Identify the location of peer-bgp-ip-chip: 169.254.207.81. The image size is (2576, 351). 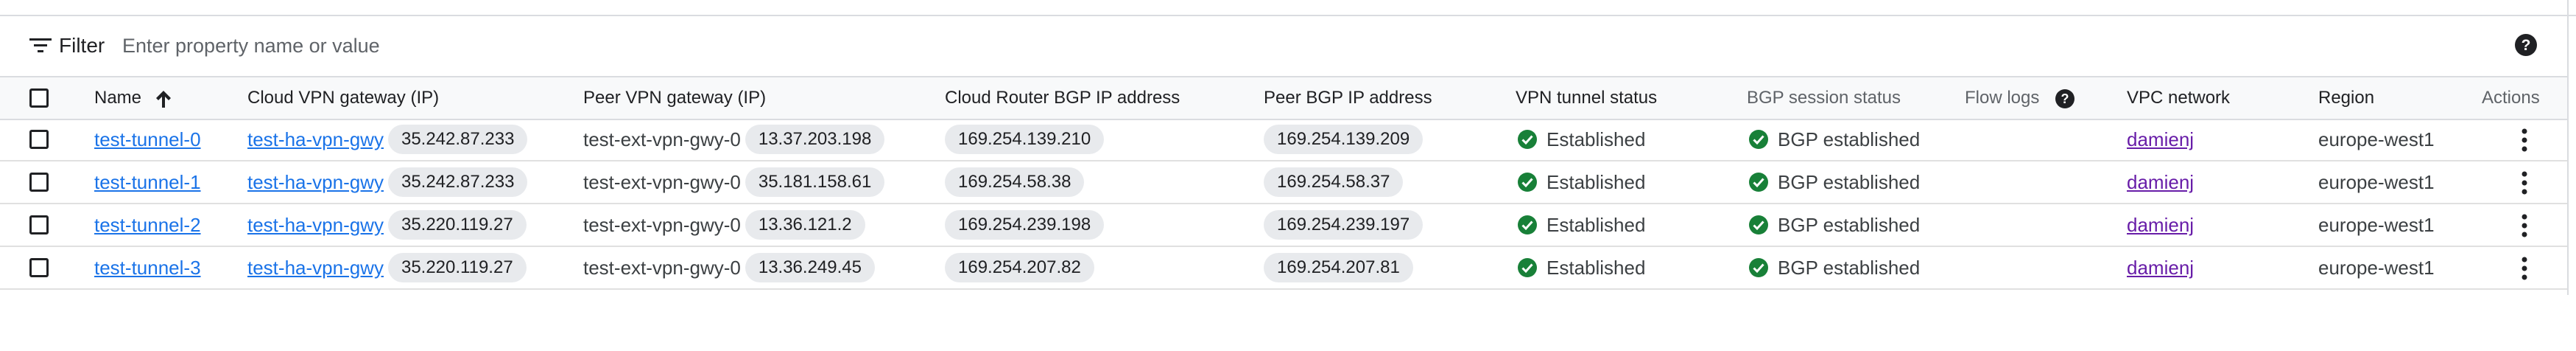
(1338, 267).